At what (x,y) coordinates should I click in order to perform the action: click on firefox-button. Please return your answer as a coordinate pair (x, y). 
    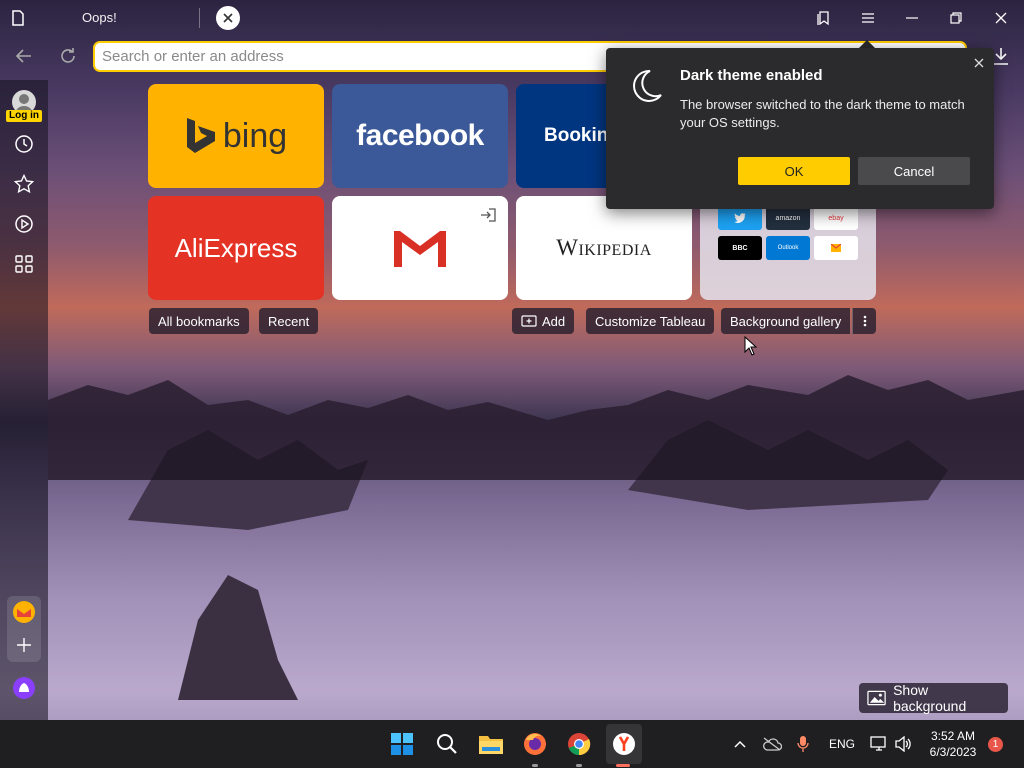
    Looking at the image, I should click on (535, 744).